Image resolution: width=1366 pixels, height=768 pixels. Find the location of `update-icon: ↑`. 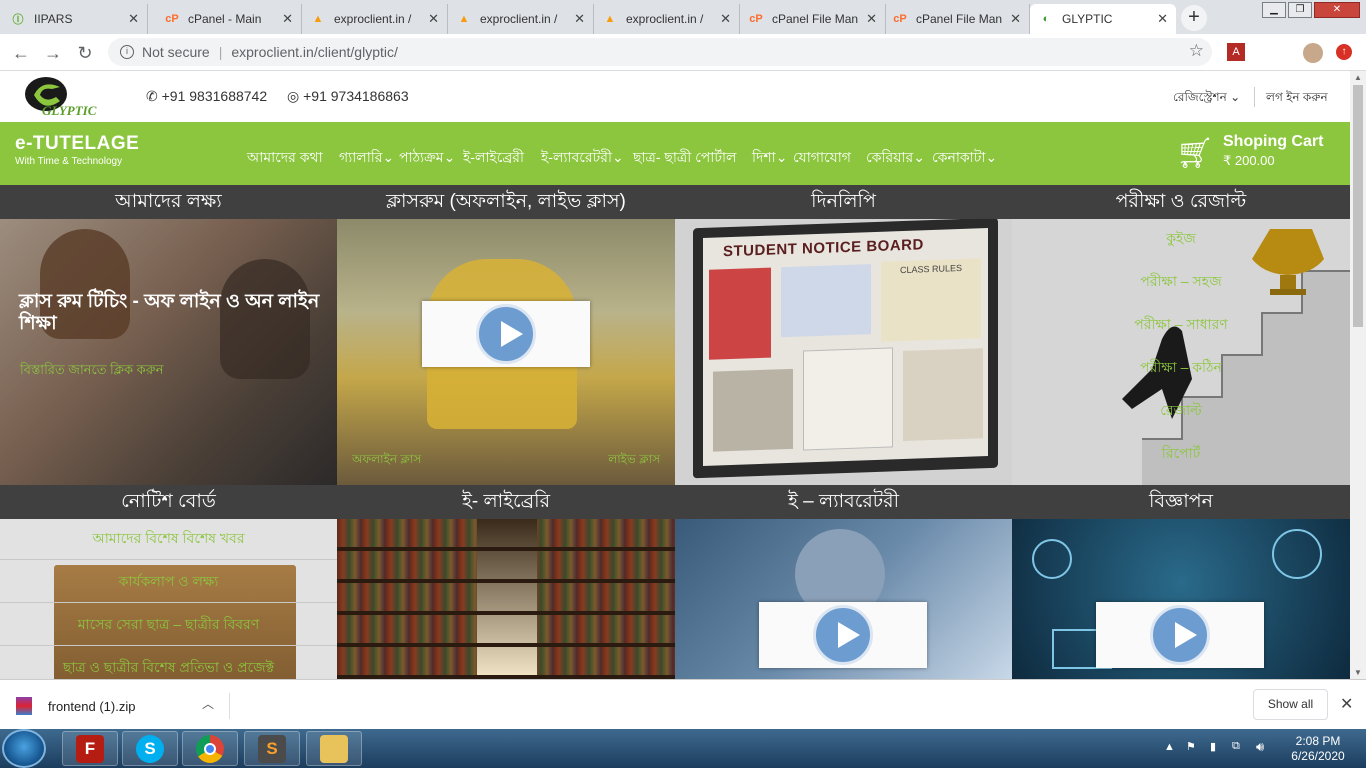

update-icon: ↑ is located at coordinates (1344, 52).